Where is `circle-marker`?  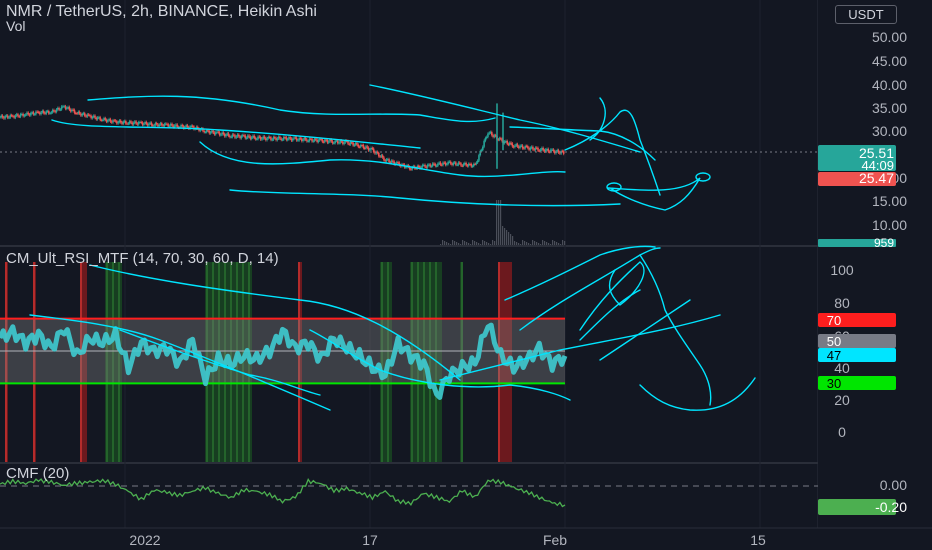 circle-marker is located at coordinates (614, 187).